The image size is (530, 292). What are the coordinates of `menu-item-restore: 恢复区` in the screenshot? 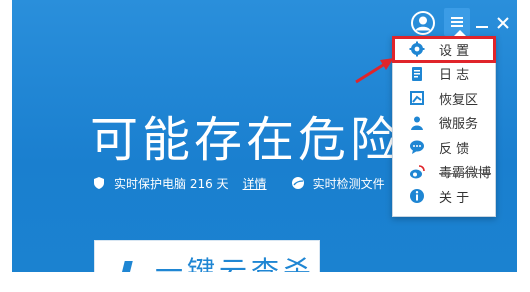 It's located at (444, 98).